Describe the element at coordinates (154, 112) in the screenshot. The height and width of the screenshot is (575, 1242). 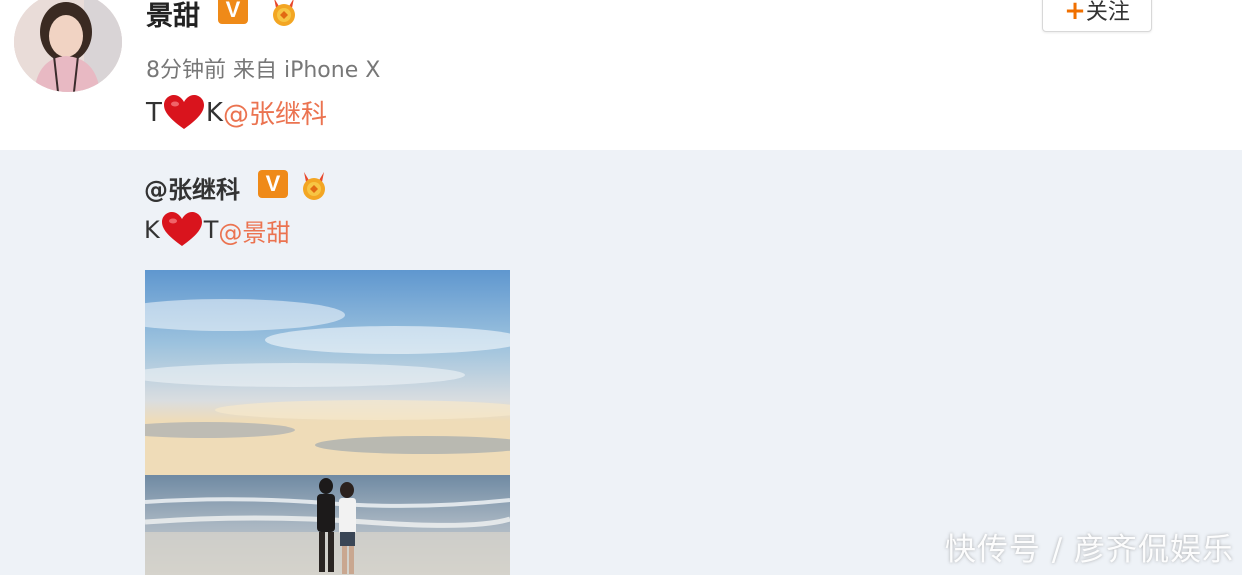
I see `post-text-prefix: T` at that location.